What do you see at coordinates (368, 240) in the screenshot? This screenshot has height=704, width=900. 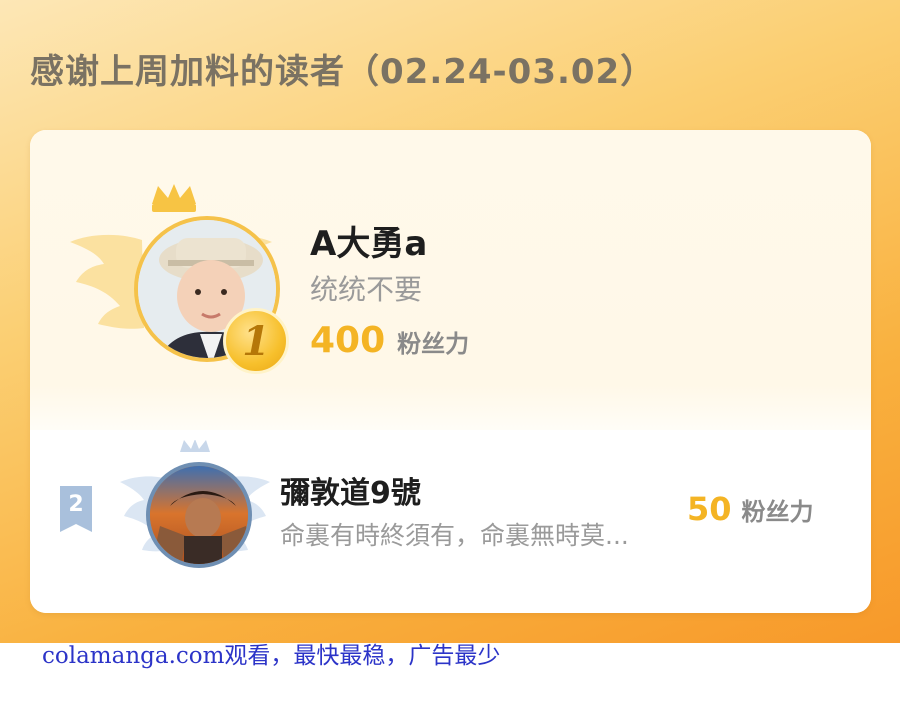 I see `reader-name: A大勇a` at bounding box center [368, 240].